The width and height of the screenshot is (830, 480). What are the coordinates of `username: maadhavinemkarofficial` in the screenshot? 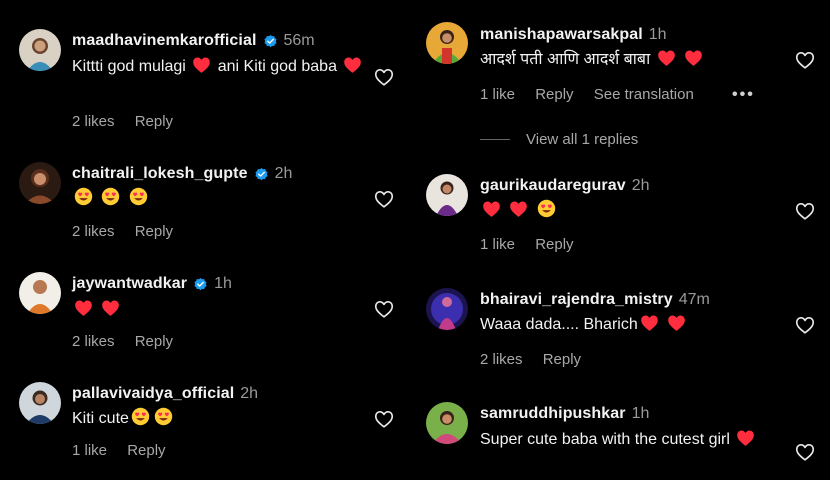 It's located at (164, 41).